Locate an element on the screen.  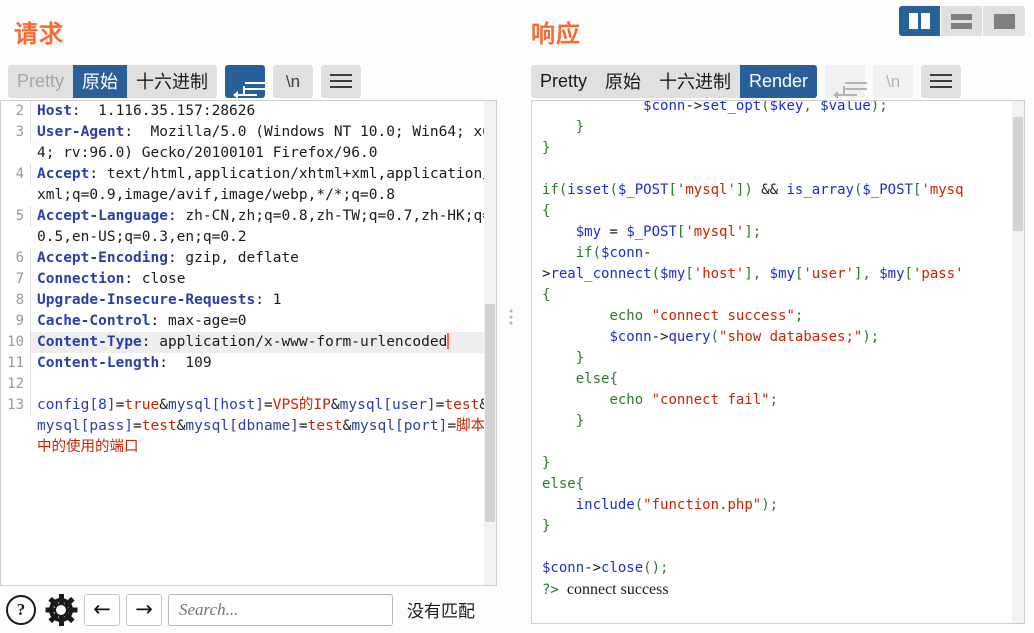
request-scroll-thumb is located at coordinates (490, 413).